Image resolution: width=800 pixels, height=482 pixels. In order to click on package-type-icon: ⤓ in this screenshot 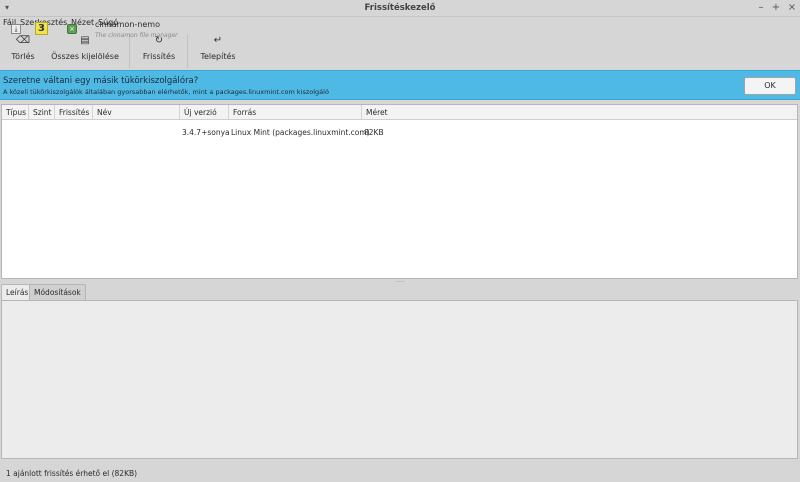, I will do `click(16, 29)`.